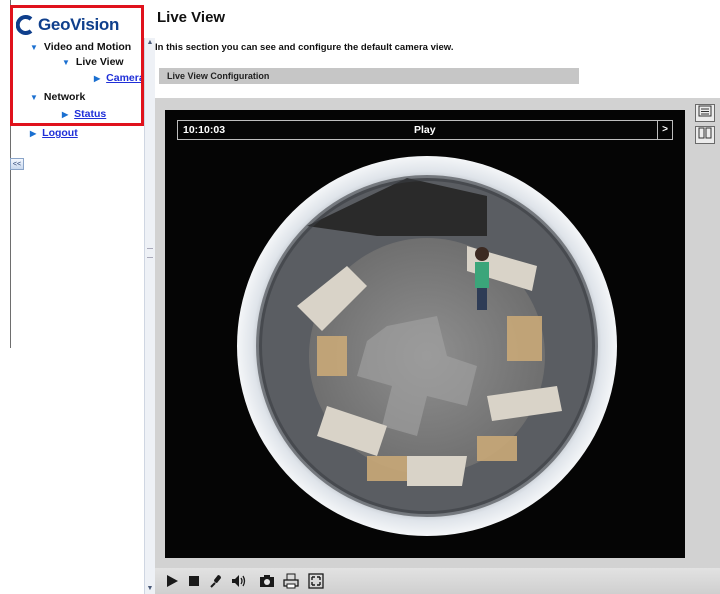 Image resolution: width=720 pixels, height=594 pixels. I want to click on io-control-icon, so click(705, 135).